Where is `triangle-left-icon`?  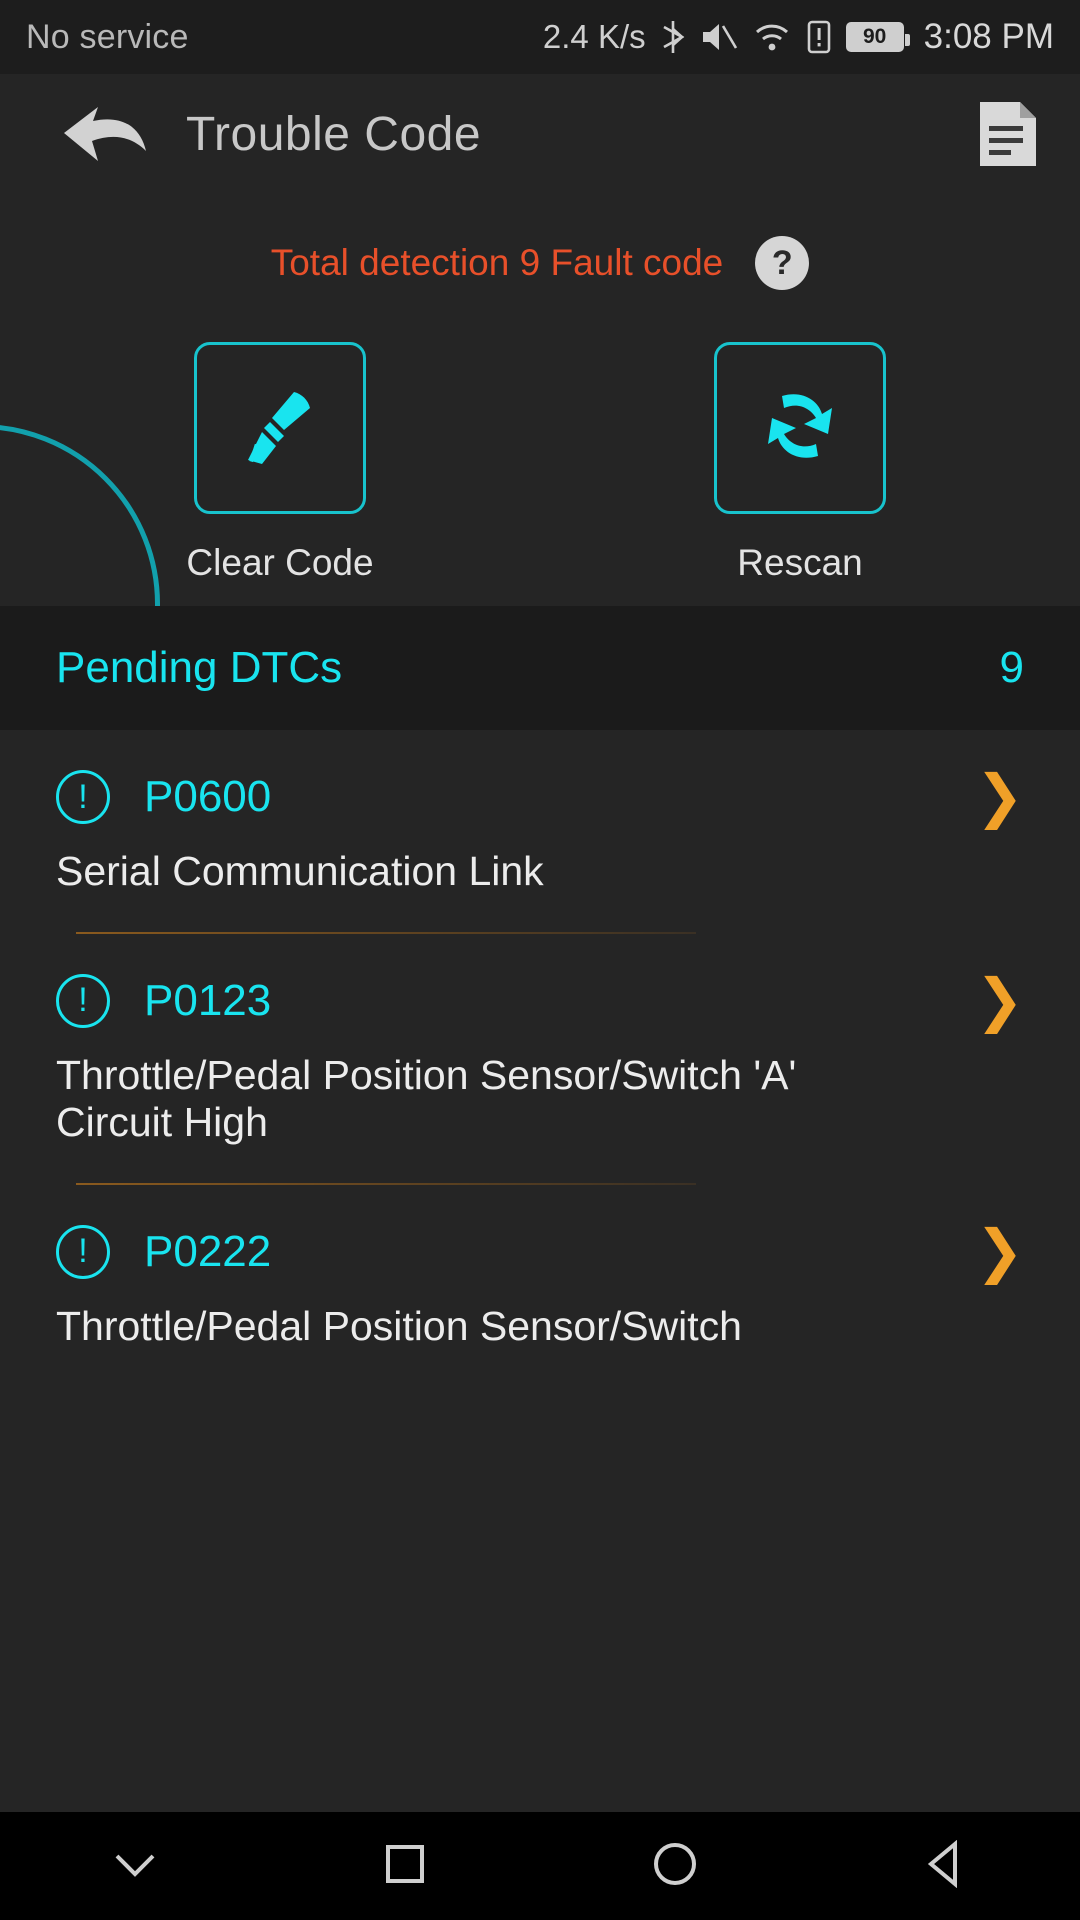 triangle-left-icon is located at coordinates (945, 1866).